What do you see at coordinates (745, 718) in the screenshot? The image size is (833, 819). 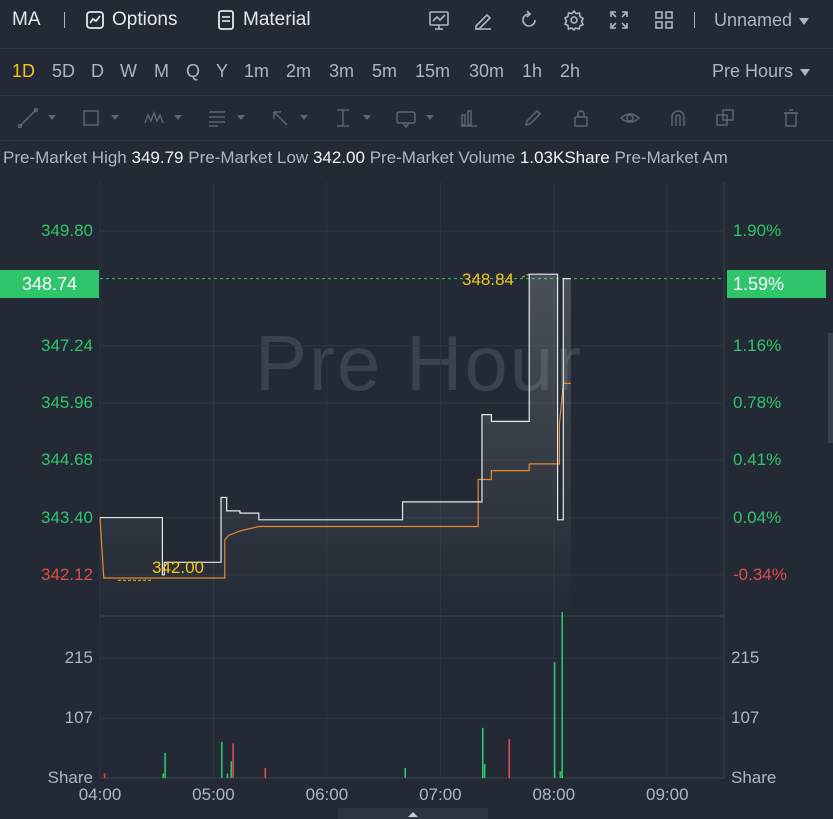 I see `volume-tick-label-right: 107` at bounding box center [745, 718].